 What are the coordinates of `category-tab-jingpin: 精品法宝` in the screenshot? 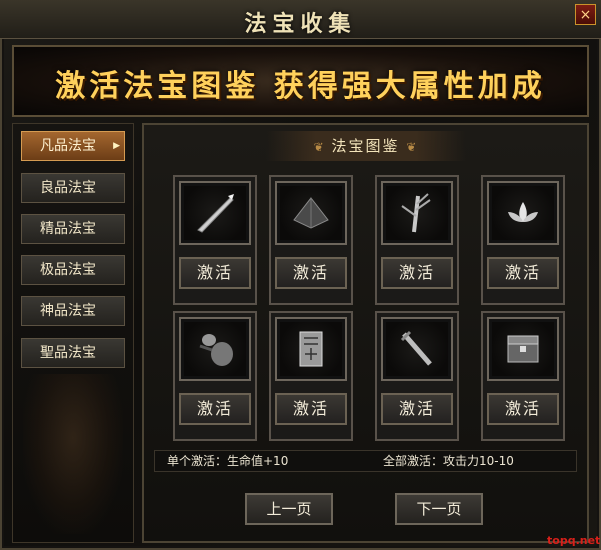 It's located at (73, 229).